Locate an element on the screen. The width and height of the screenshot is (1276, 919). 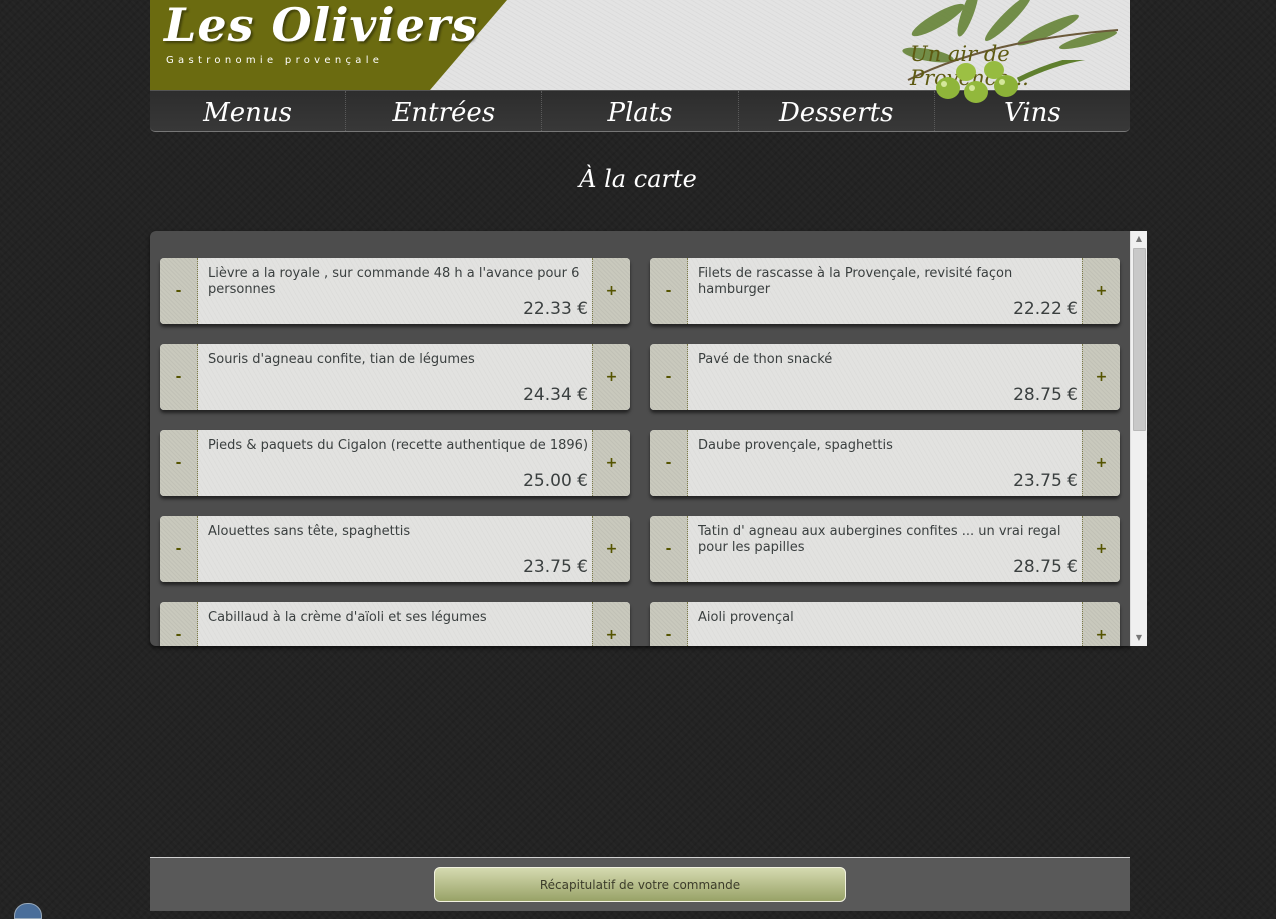
item-price: 22.22 € is located at coordinates (1045, 309).